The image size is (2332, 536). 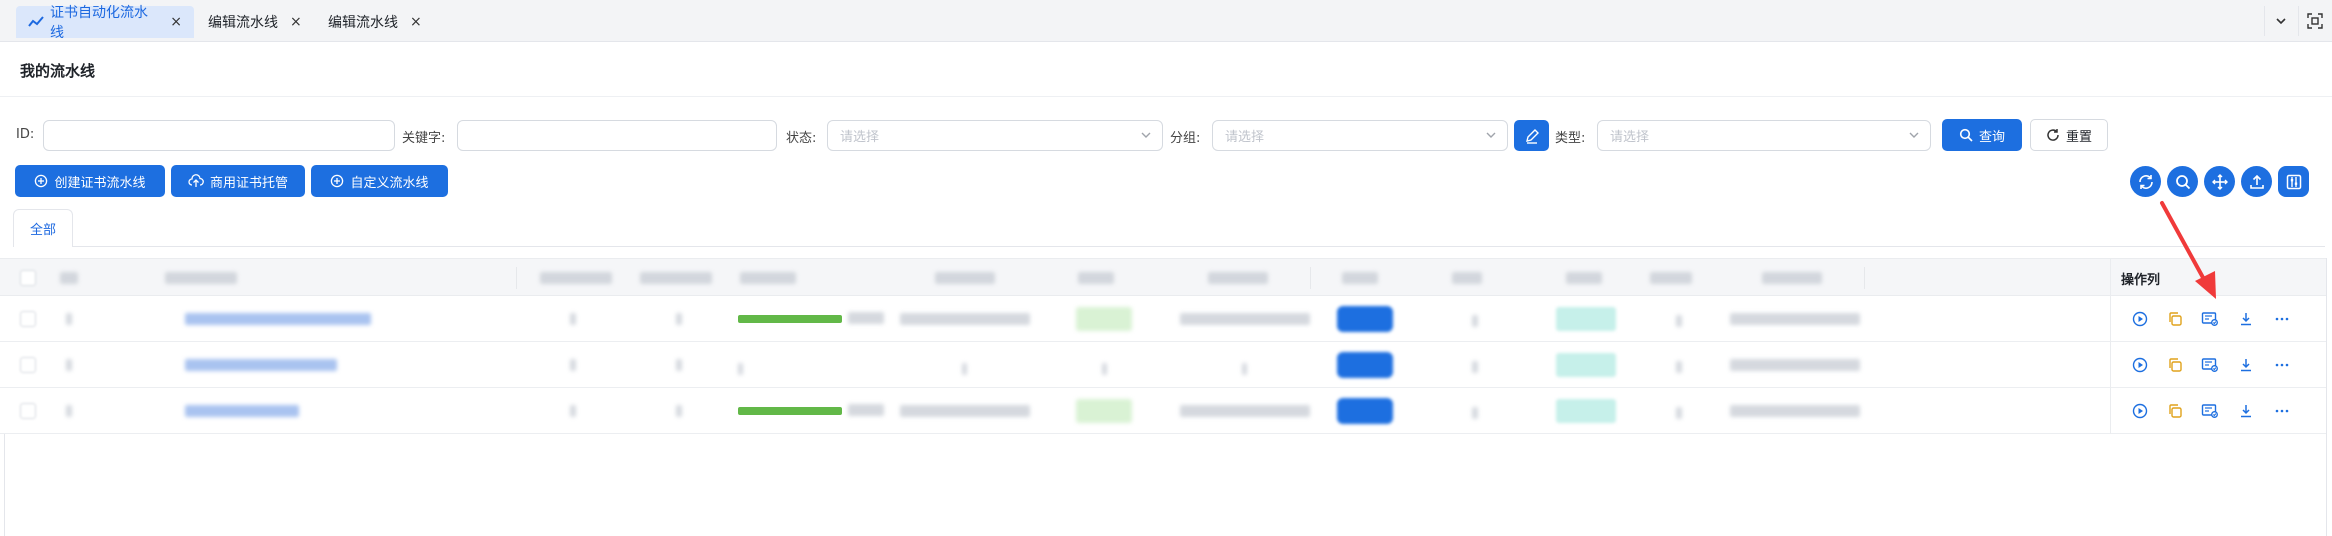 I want to click on refresh-button, so click(x=2145, y=181).